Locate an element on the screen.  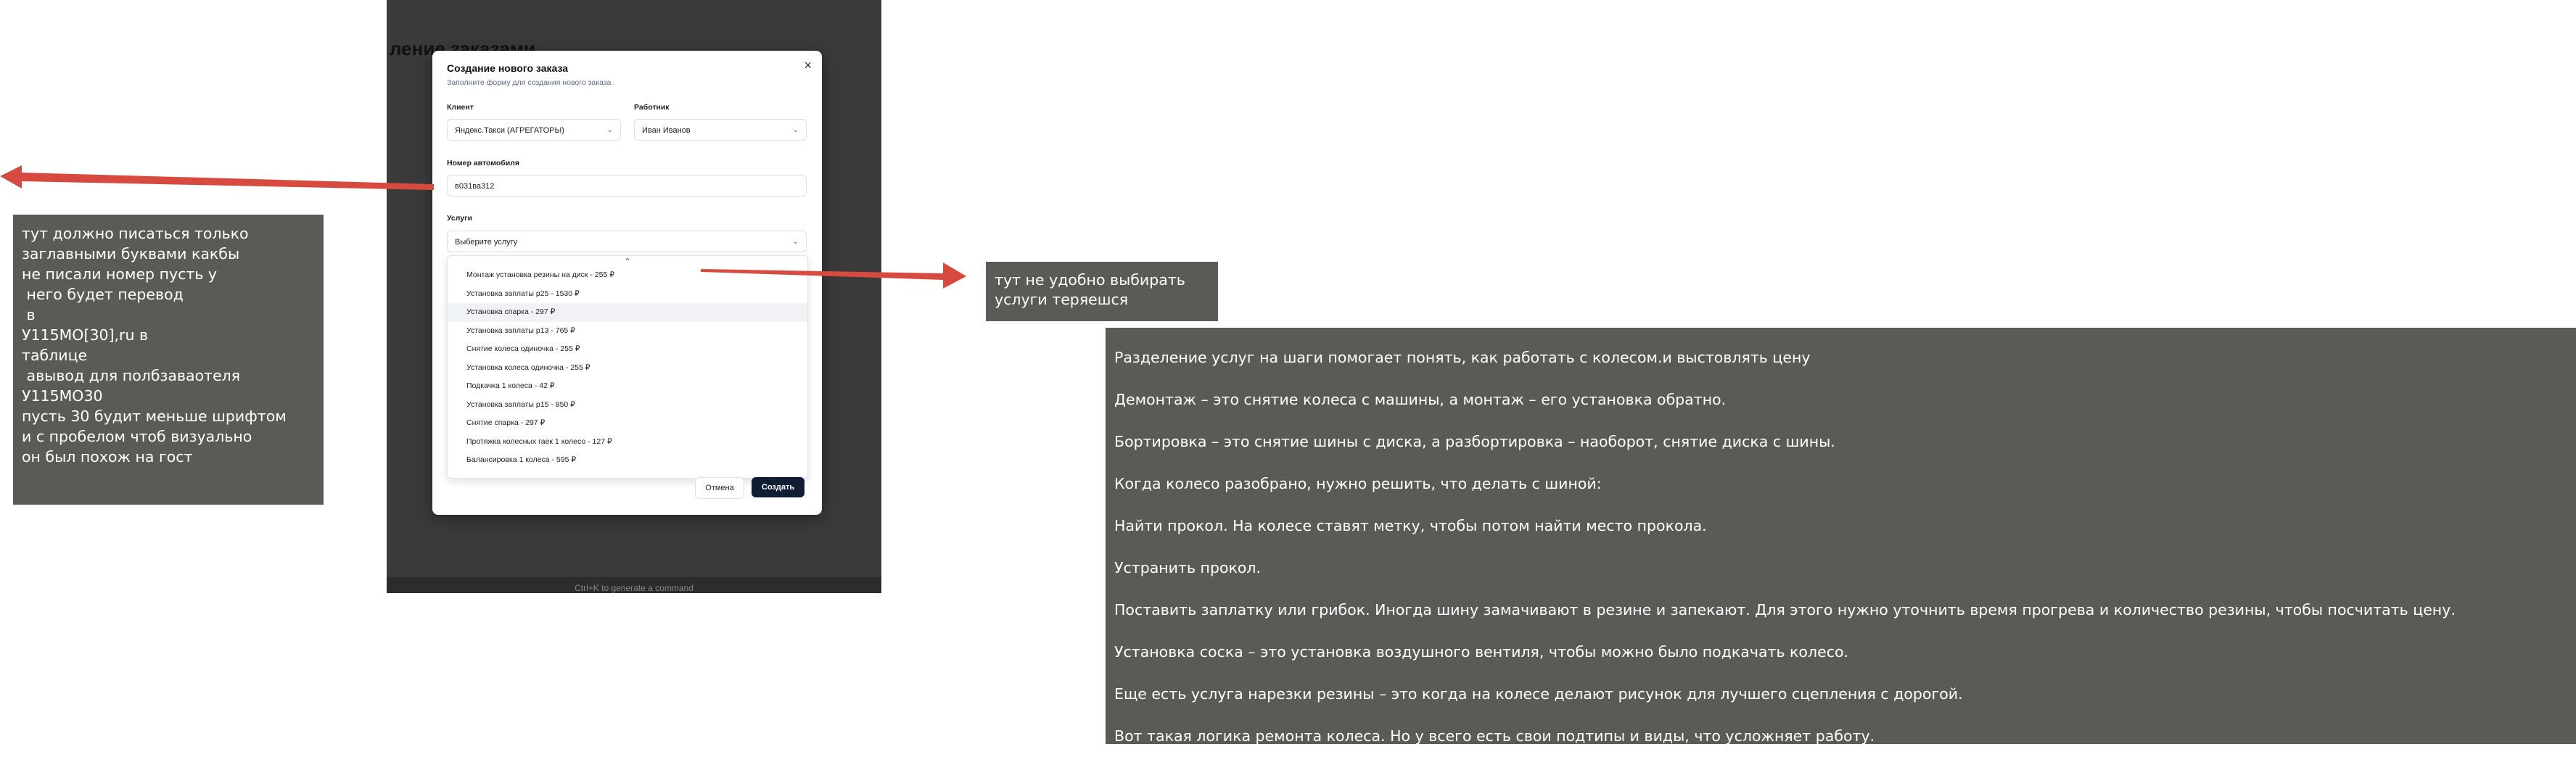
note-line: услуги теряешся is located at coordinates (1062, 299).